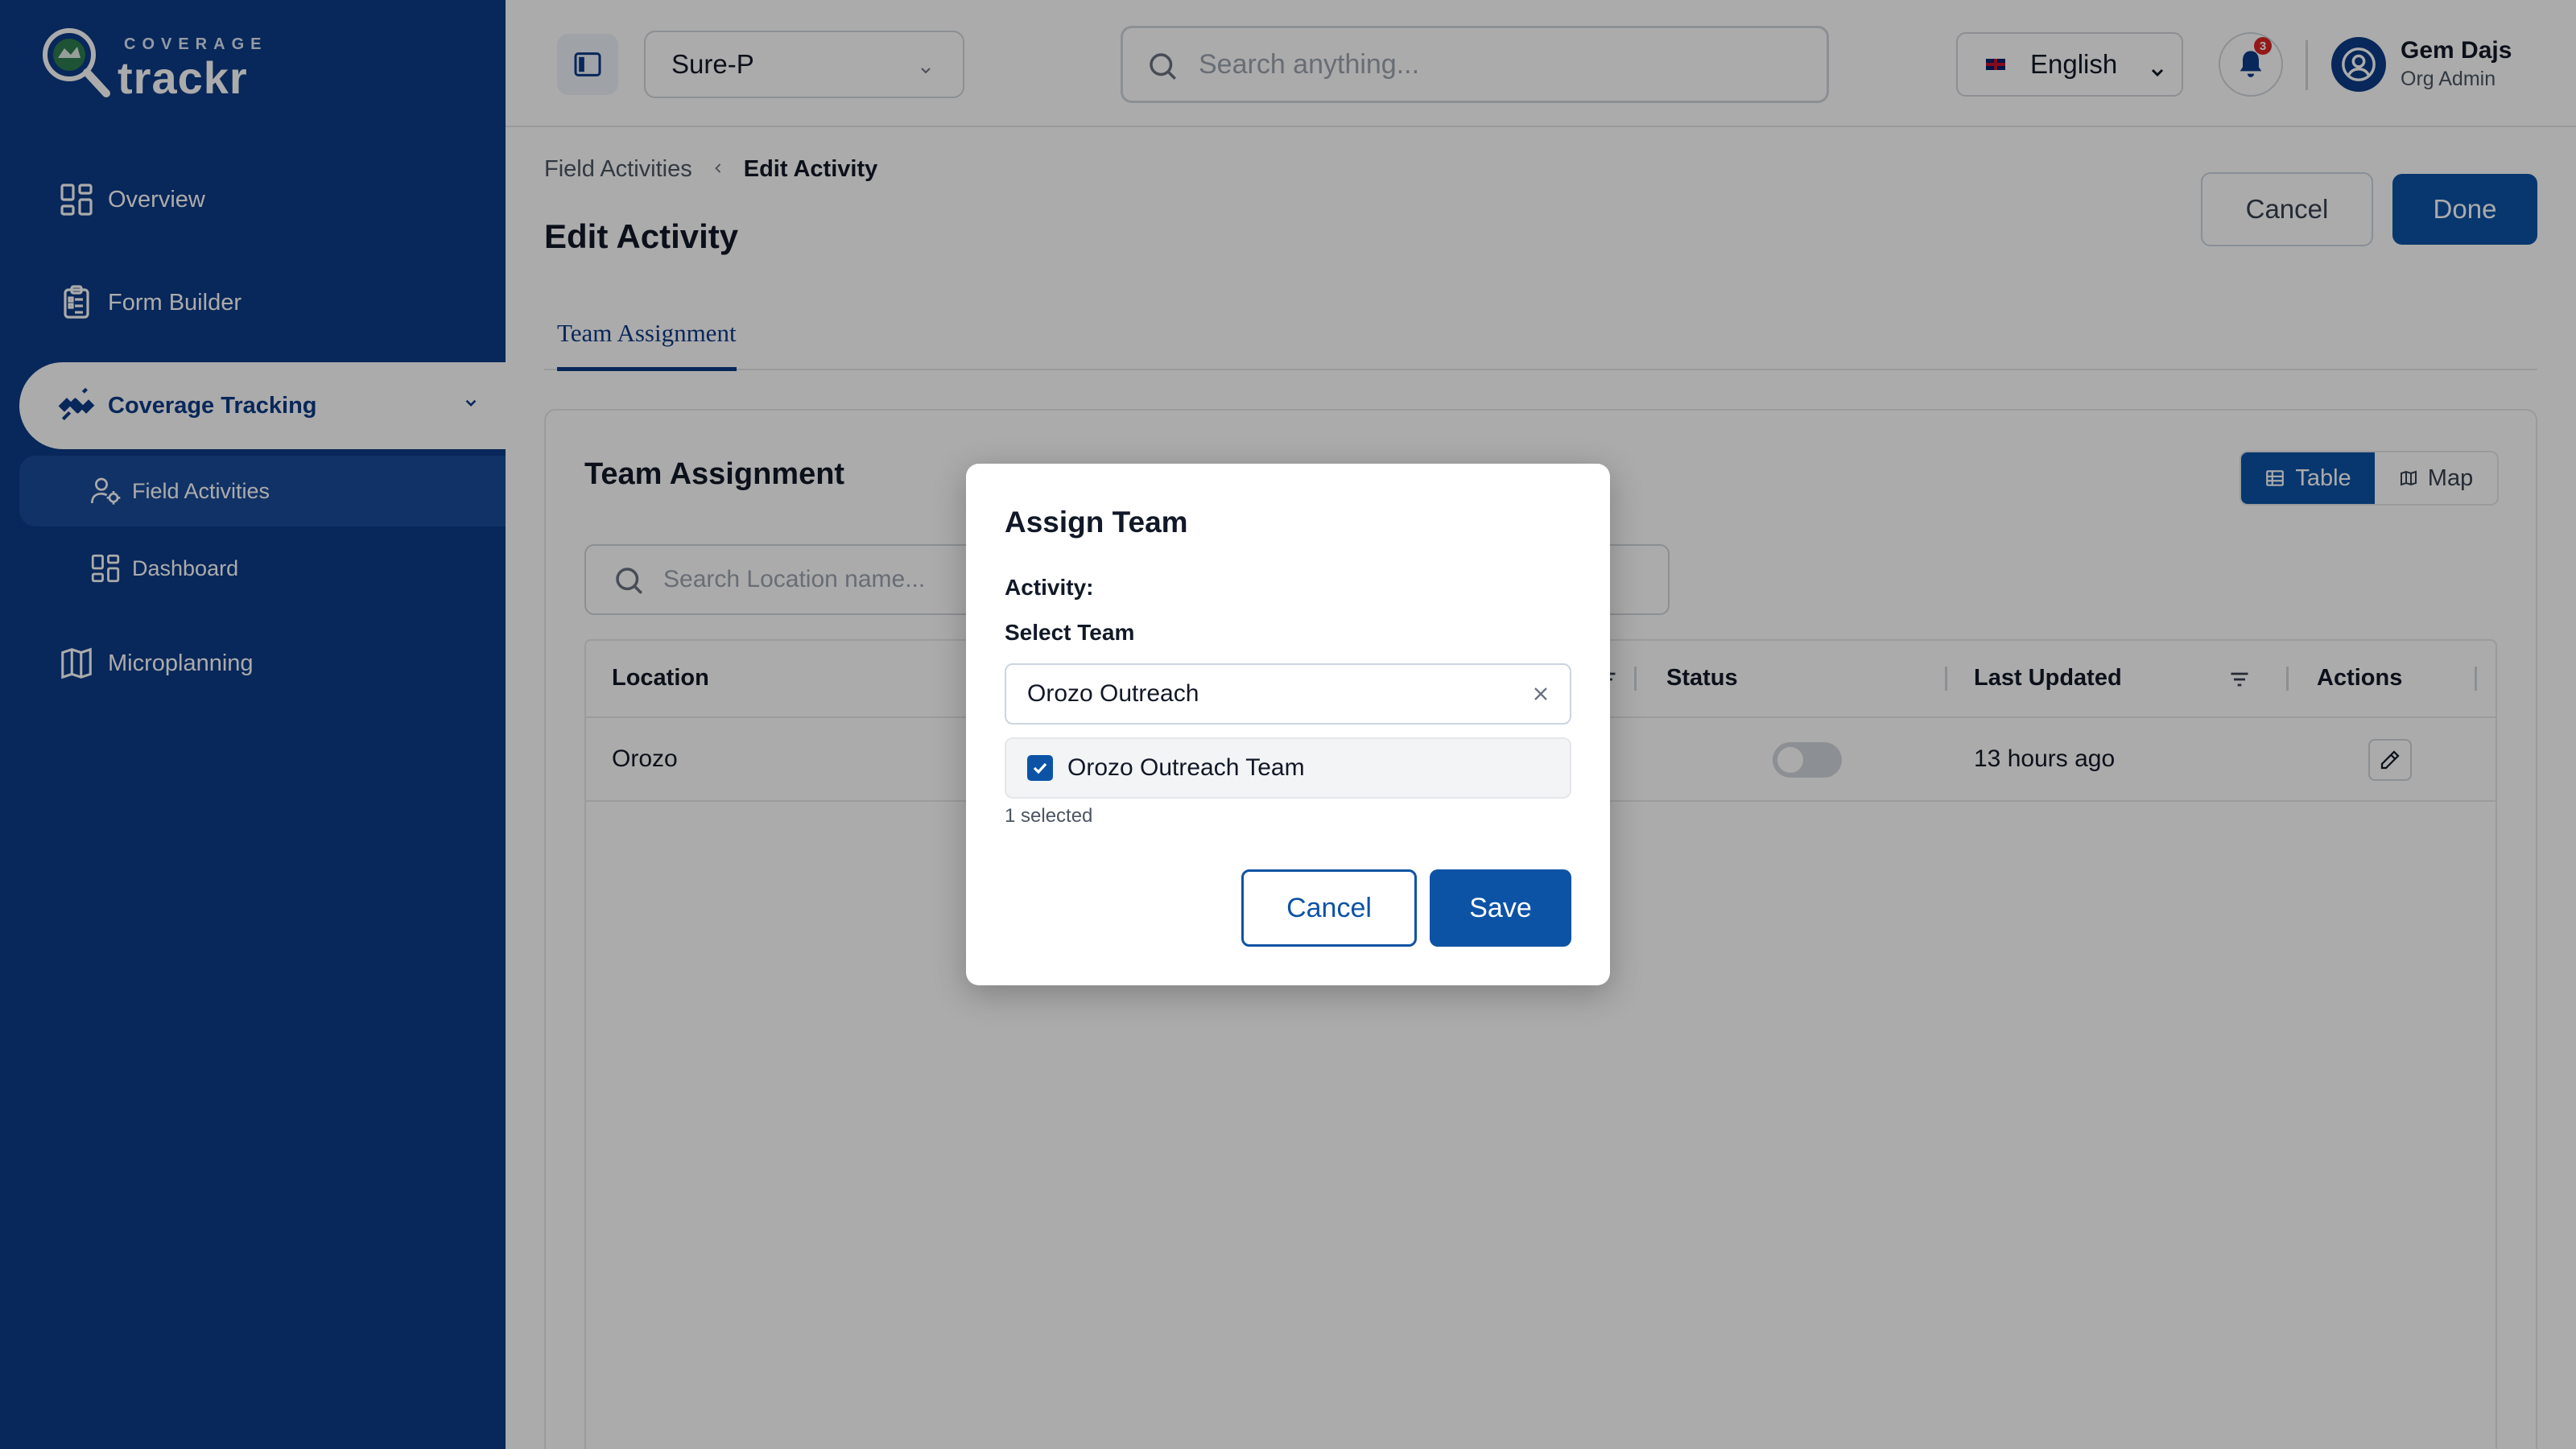 The width and height of the screenshot is (2576, 1449). I want to click on team-search-field, so click(1288, 693).